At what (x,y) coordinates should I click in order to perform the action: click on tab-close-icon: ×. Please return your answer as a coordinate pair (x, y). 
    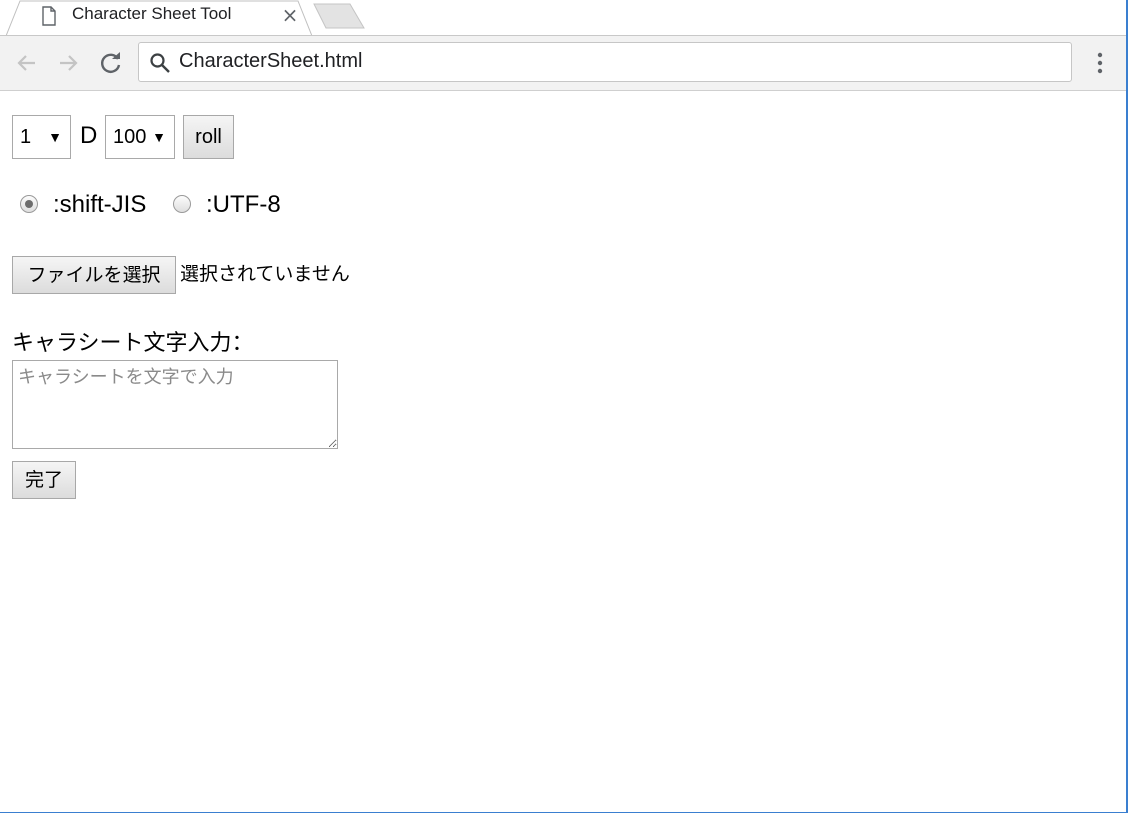
    Looking at the image, I should click on (290, 15).